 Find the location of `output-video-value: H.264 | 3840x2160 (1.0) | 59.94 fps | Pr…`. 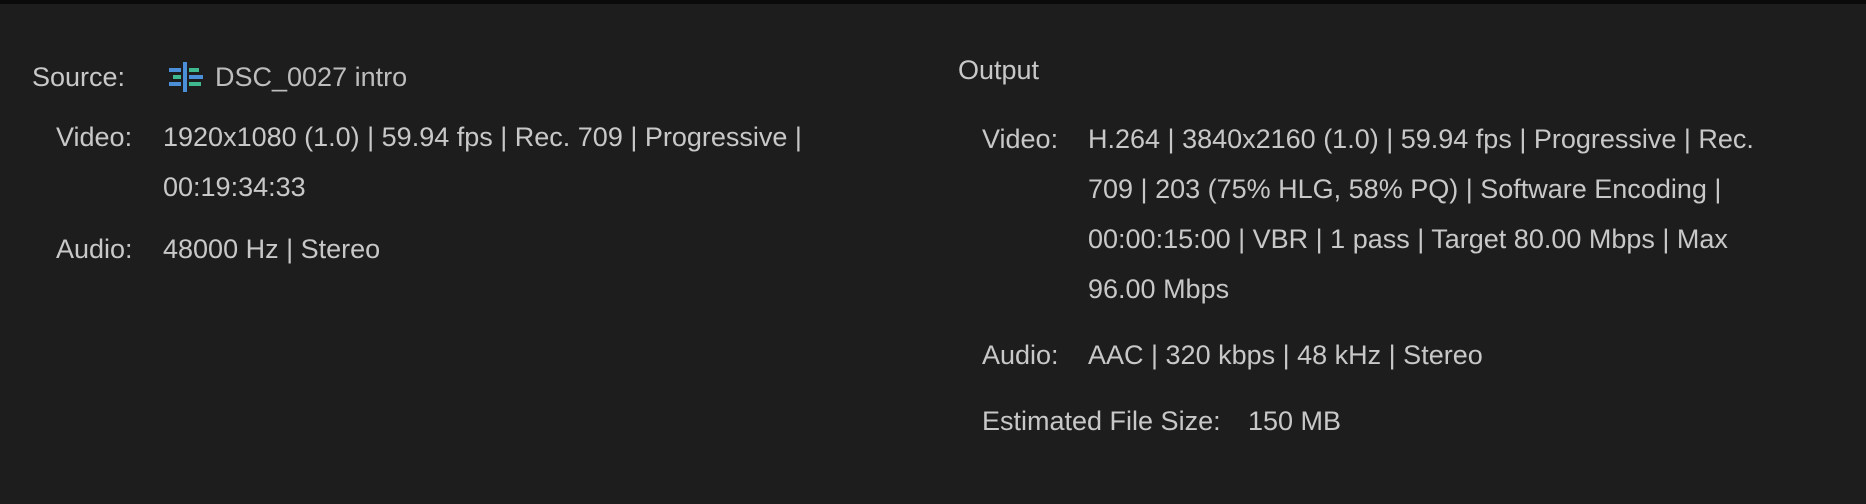

output-video-value: H.264 | 3840x2160 (1.0) | 59.94 fps | Pr… is located at coordinates (1421, 214).